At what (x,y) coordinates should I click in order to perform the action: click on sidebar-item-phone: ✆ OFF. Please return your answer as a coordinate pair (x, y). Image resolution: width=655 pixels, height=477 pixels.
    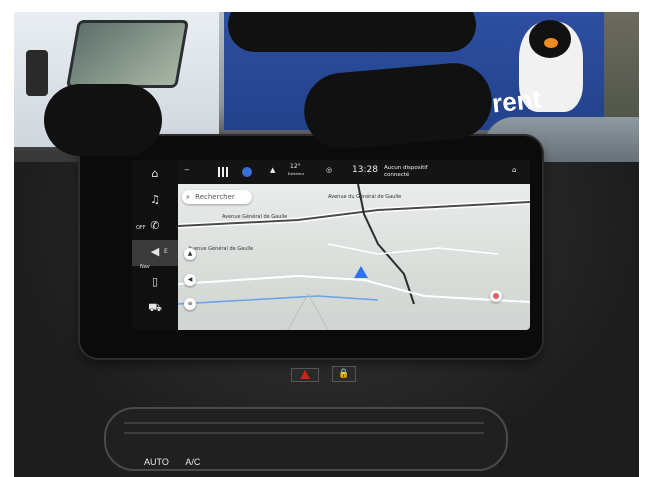
    Looking at the image, I should click on (155, 226).